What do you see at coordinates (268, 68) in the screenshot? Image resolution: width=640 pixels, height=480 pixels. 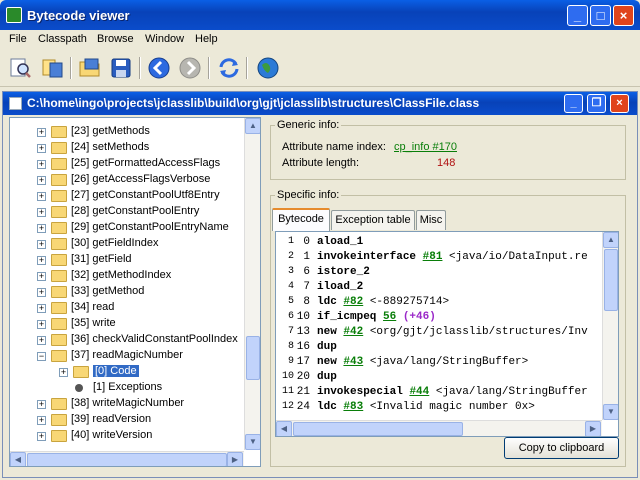 I see `web-icon` at bounding box center [268, 68].